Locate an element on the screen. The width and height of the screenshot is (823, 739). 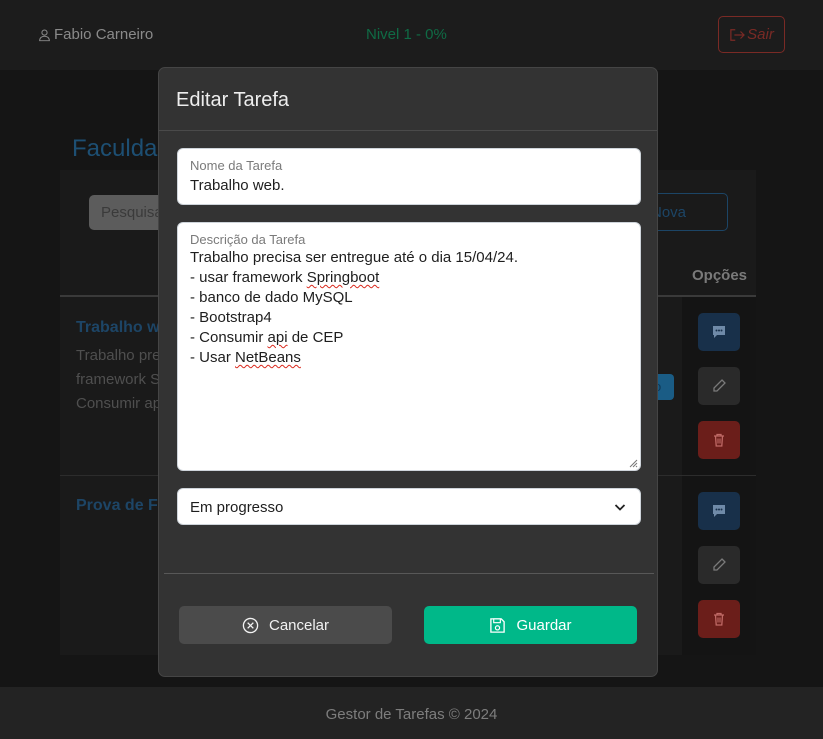
description-line: - usar framework Springboot is located at coordinates (285, 277).